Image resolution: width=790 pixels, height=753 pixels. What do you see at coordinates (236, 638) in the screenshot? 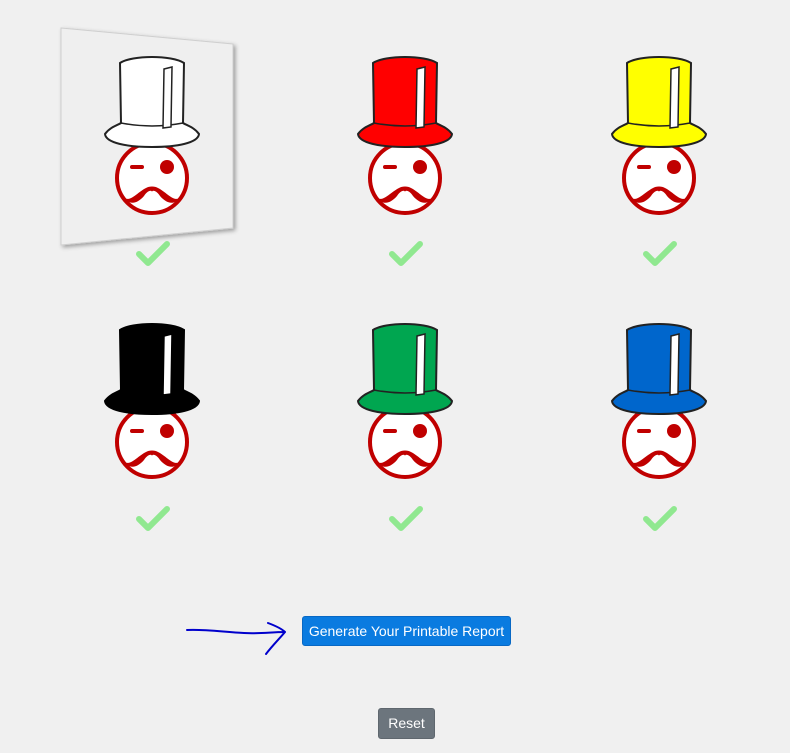
I see `annotation-arrow-icon` at bounding box center [236, 638].